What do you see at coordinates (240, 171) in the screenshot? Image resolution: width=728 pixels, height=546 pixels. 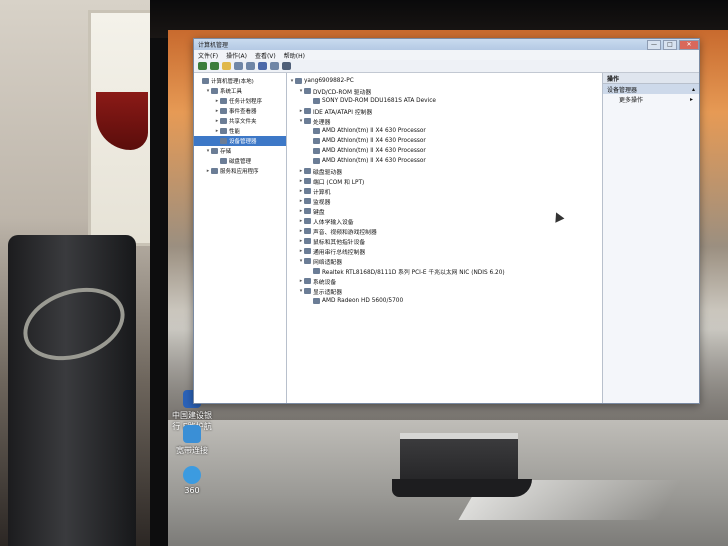 I see `tree-item: ▸ 服务和应用程序` at bounding box center [240, 171].